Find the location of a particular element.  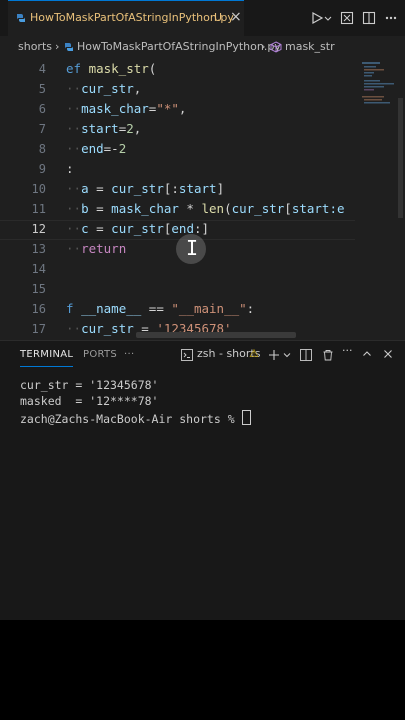

code-line: f __name__ == "__main__": is located at coordinates (160, 308).